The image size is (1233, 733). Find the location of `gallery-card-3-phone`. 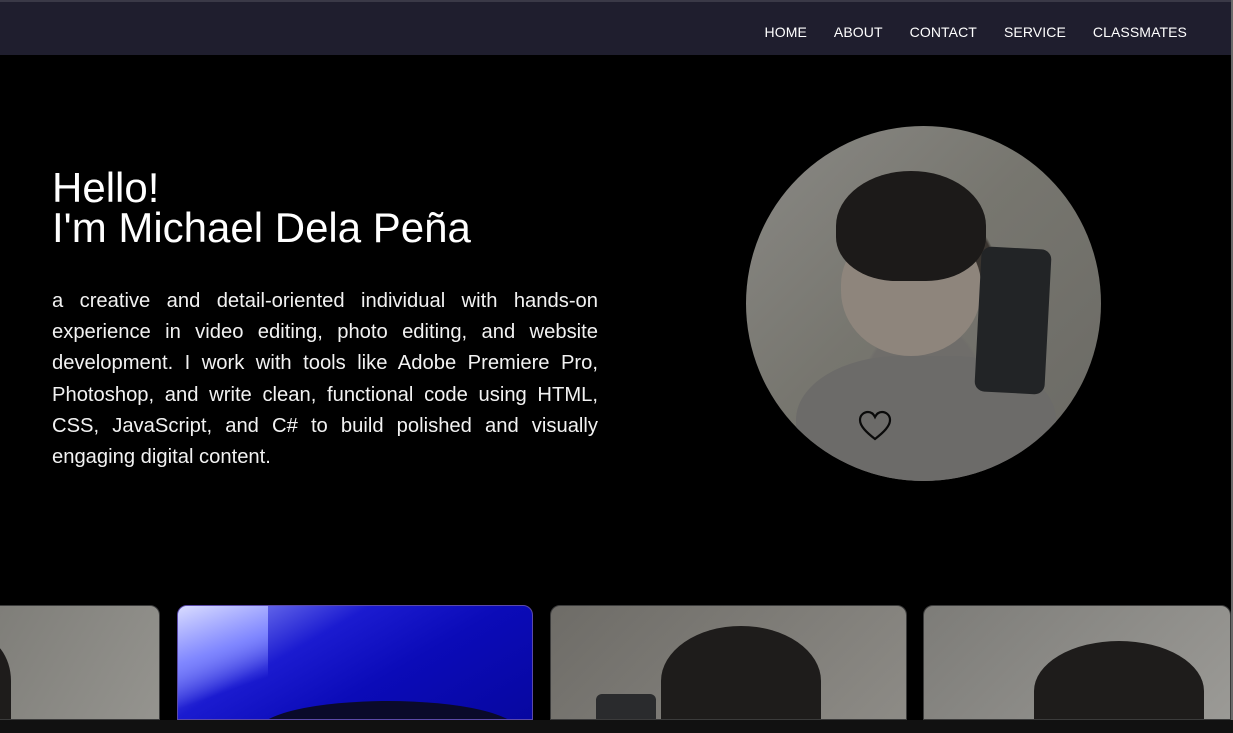

gallery-card-3-phone is located at coordinates (626, 706).